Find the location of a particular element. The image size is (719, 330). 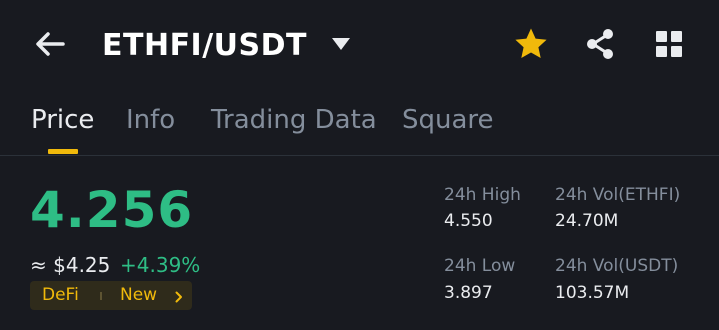

share-button is located at coordinates (600, 44).